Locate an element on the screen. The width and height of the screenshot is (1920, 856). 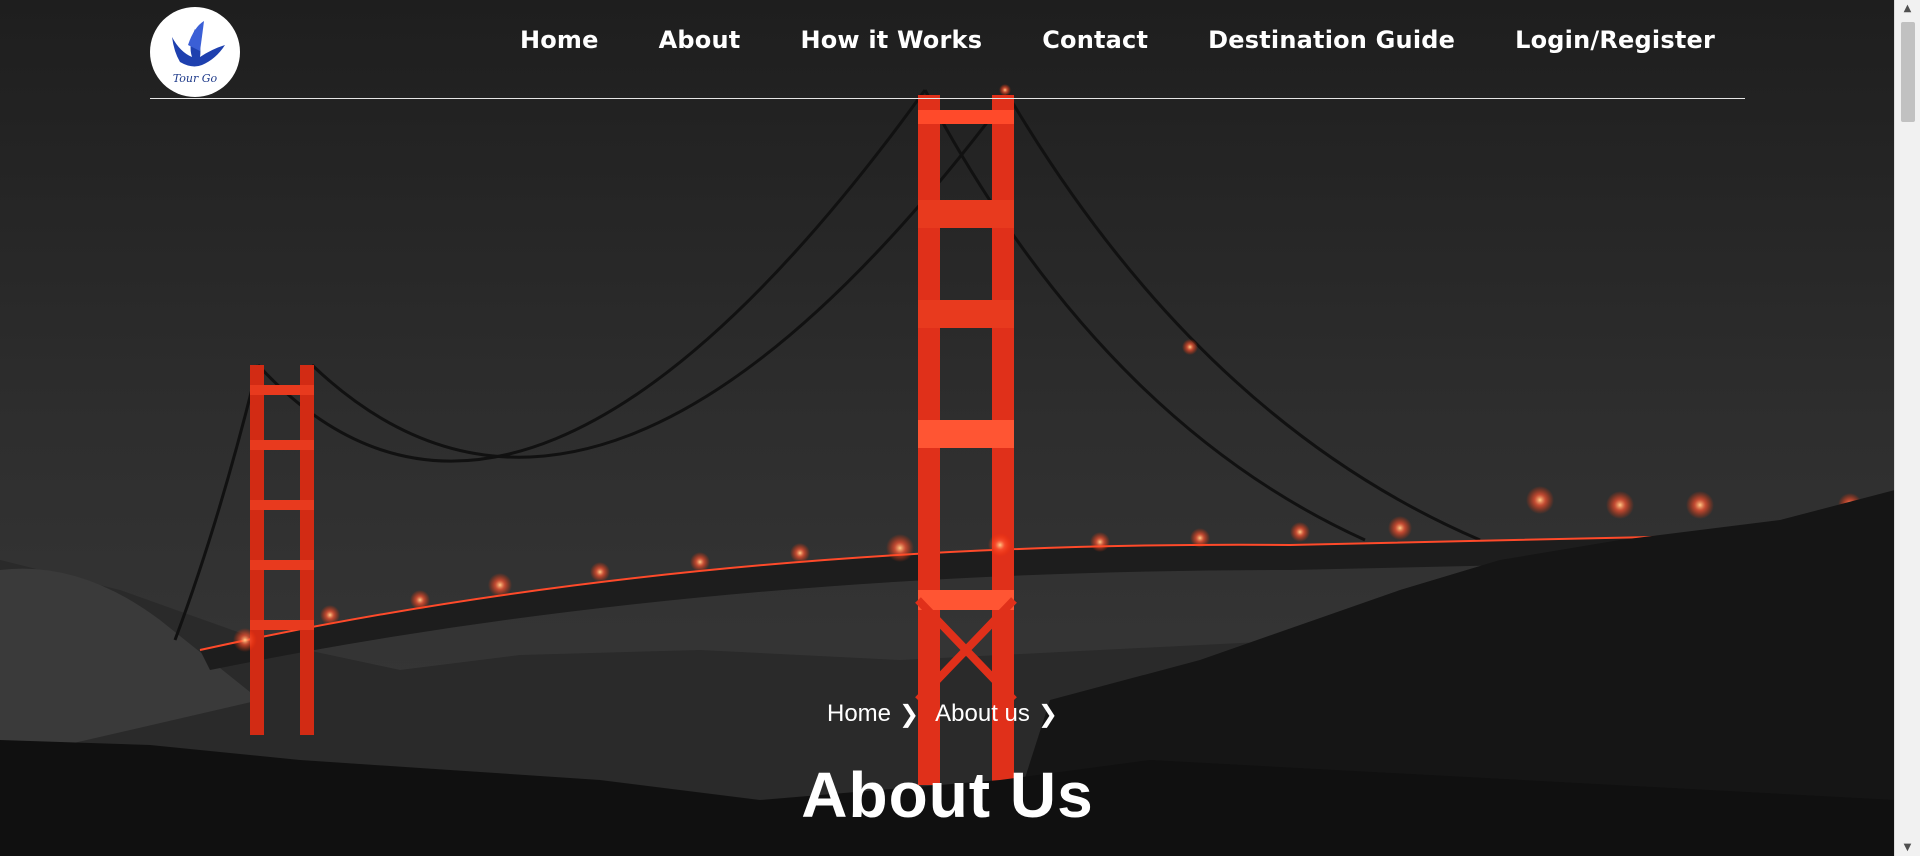
nav-about: About is located at coordinates (700, 40).